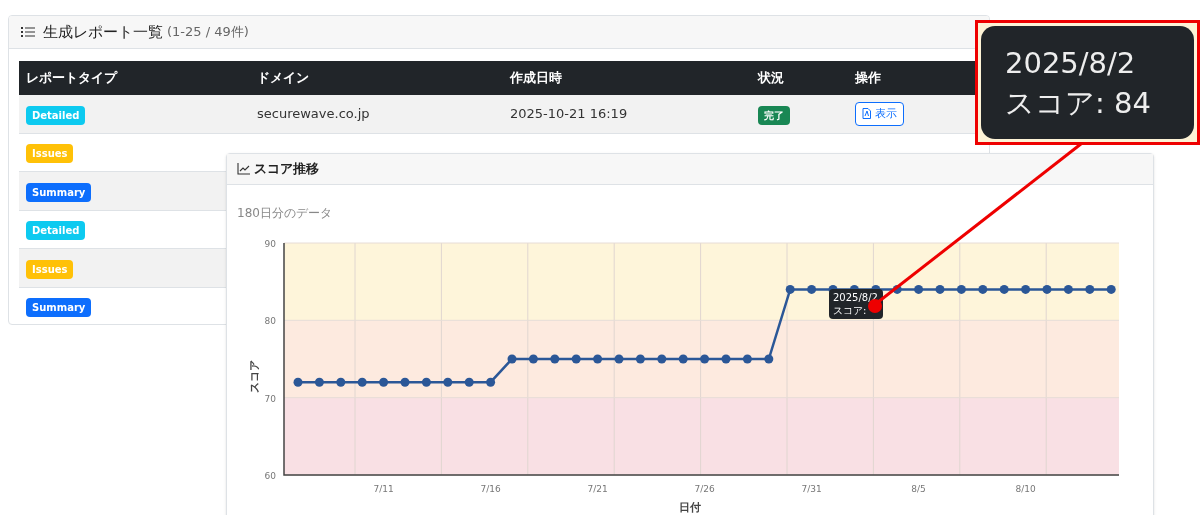 The width and height of the screenshot is (1200, 515). I want to click on y-axis-title: スコア, so click(254, 376).